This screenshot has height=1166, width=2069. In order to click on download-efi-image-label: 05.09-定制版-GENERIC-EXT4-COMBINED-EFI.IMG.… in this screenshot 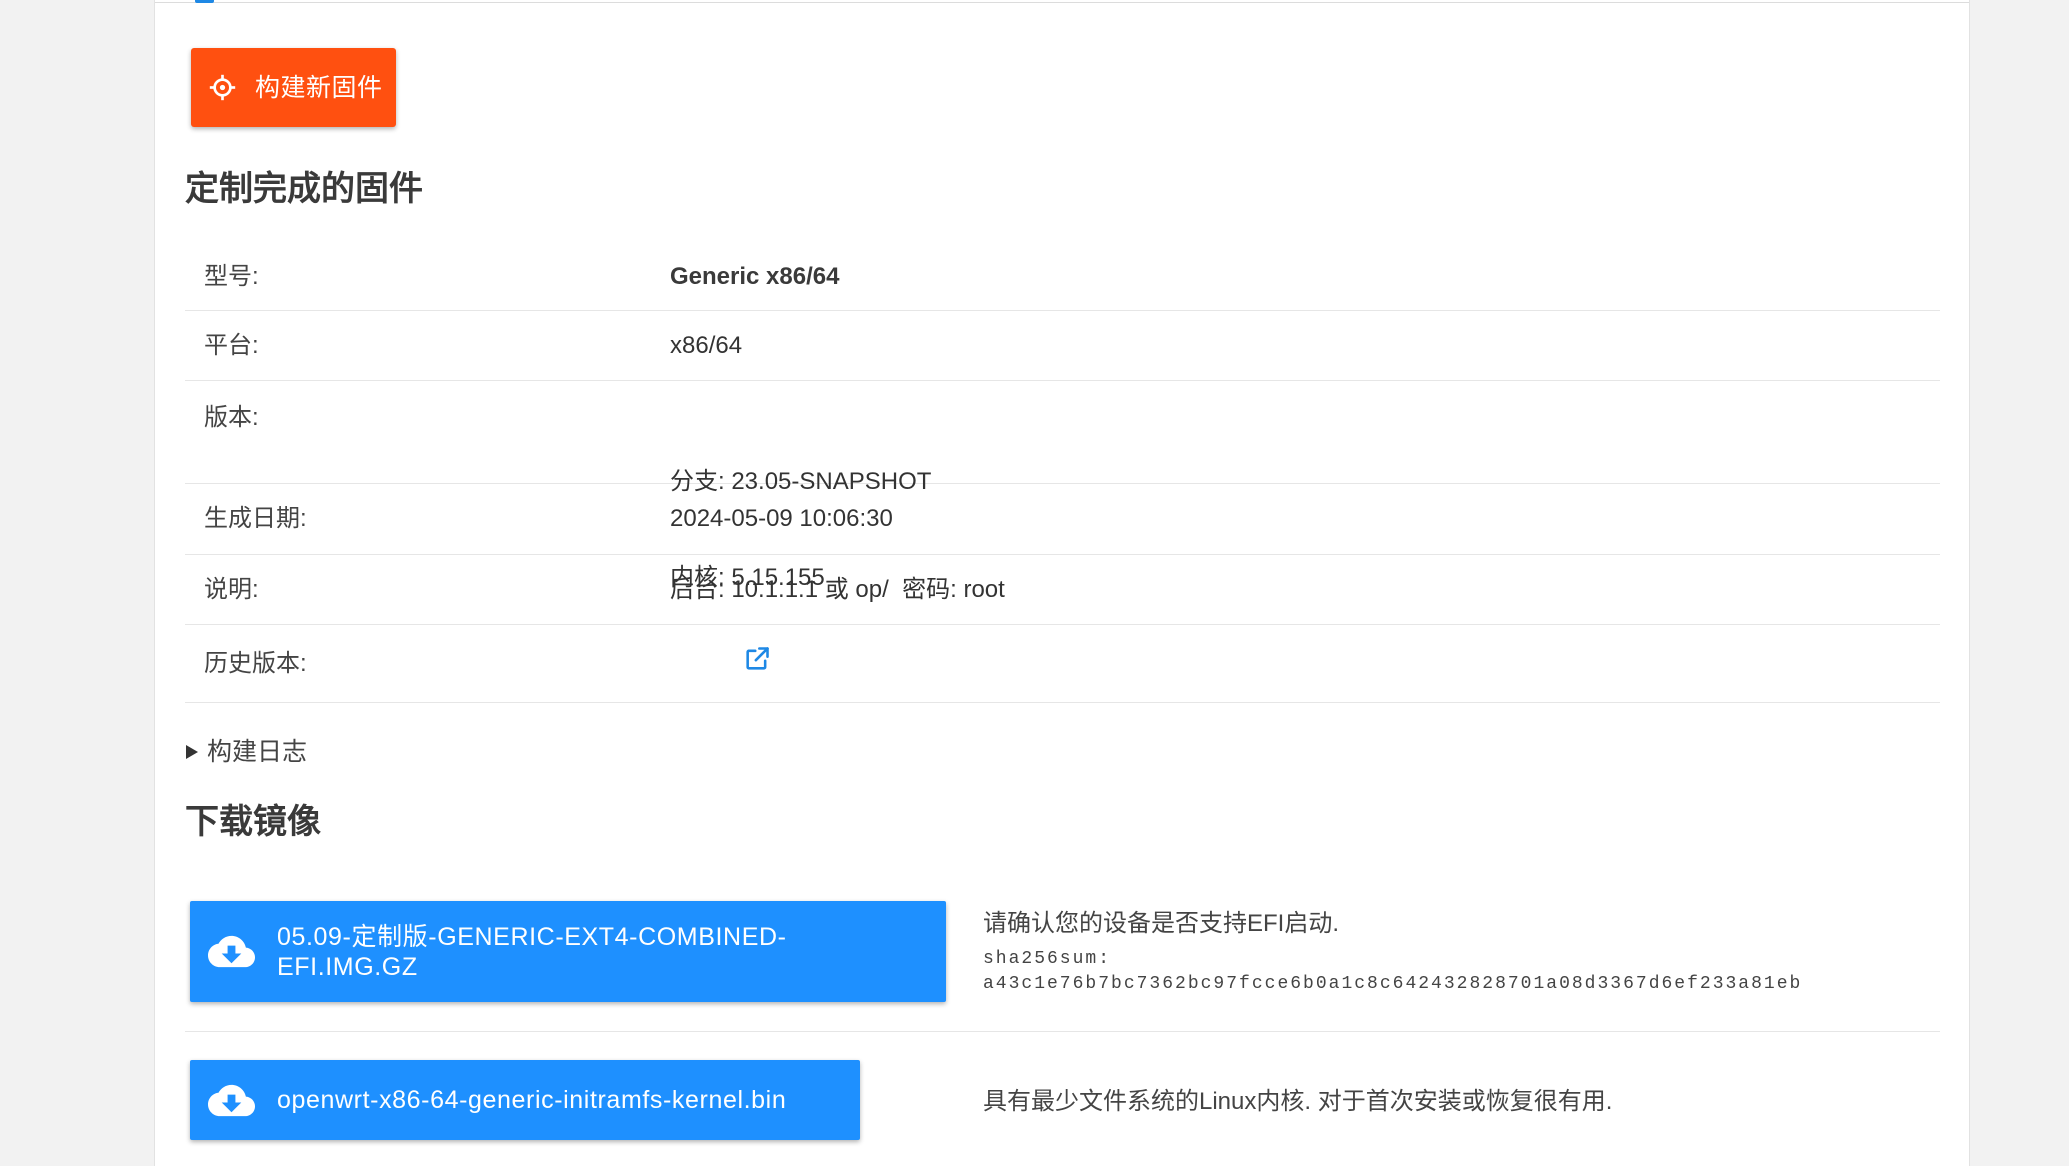, I will do `click(532, 951)`.